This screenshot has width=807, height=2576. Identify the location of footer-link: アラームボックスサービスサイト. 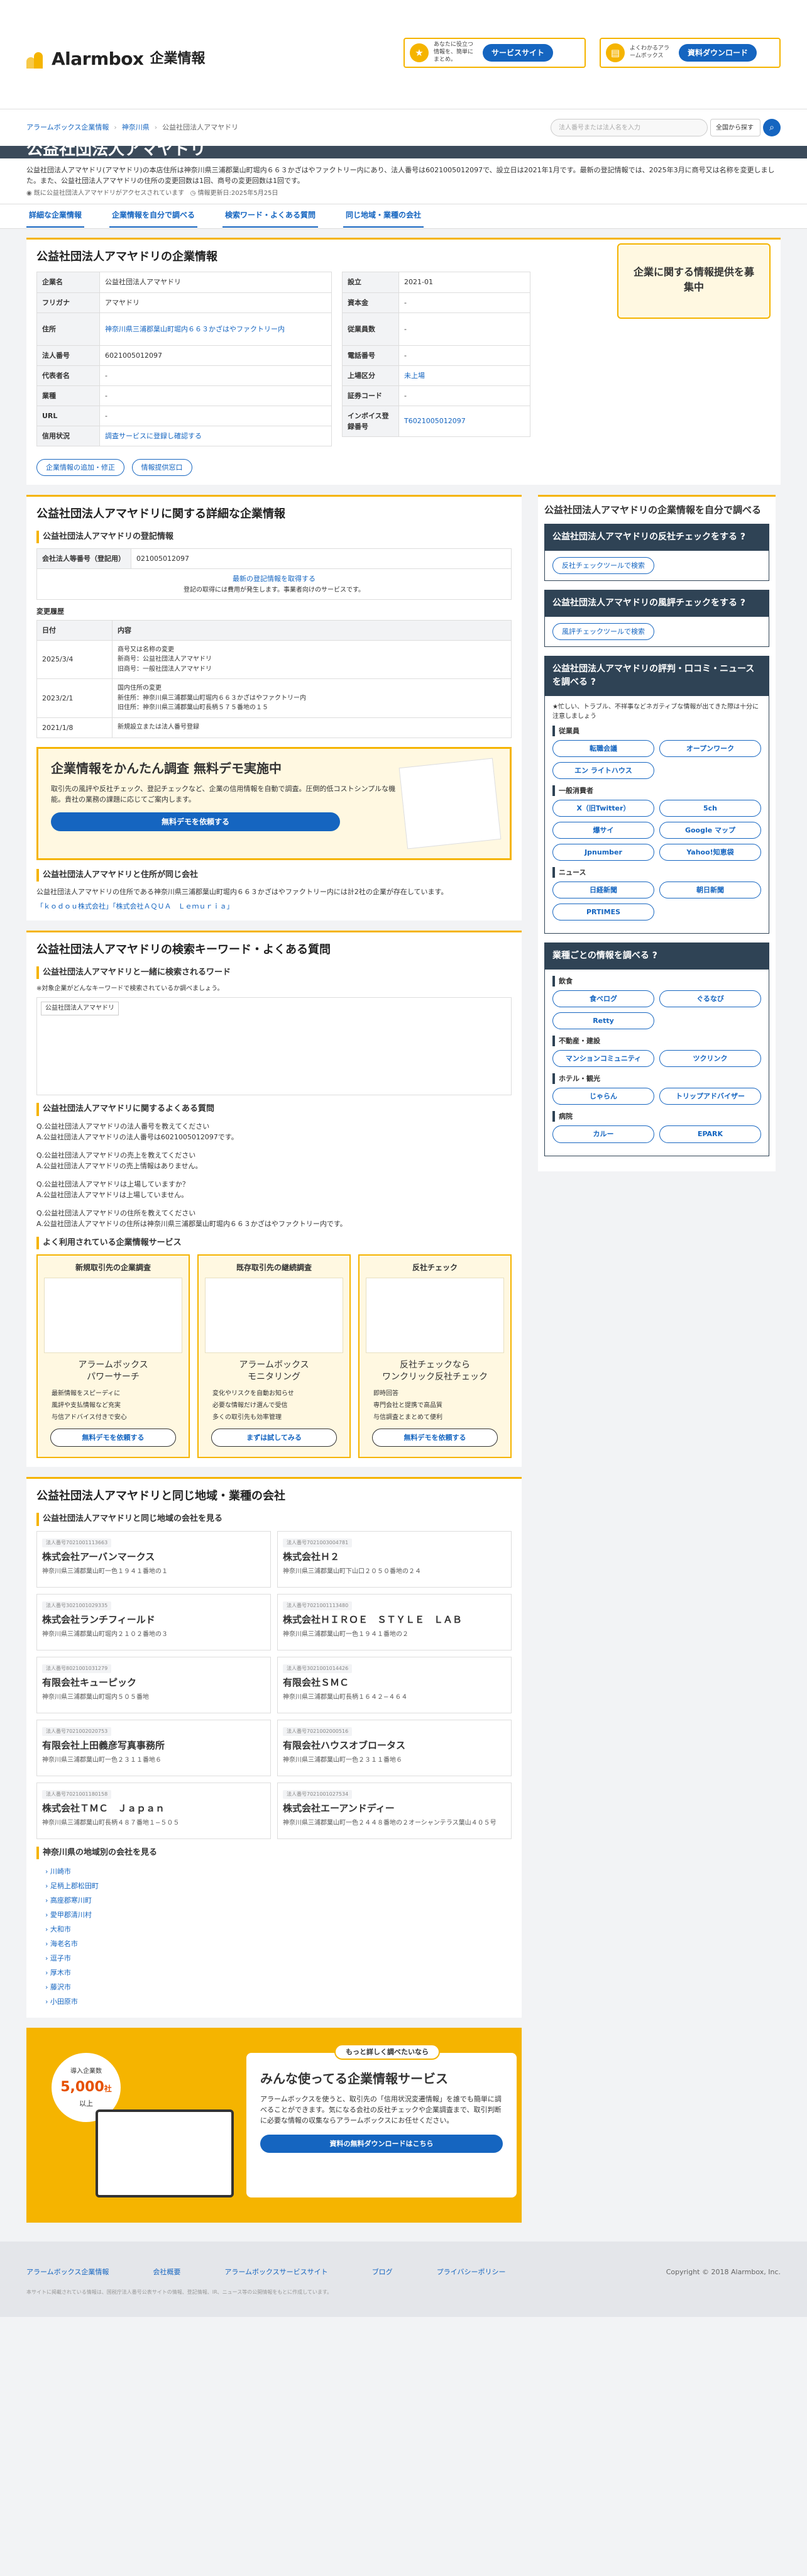
(275, 2272).